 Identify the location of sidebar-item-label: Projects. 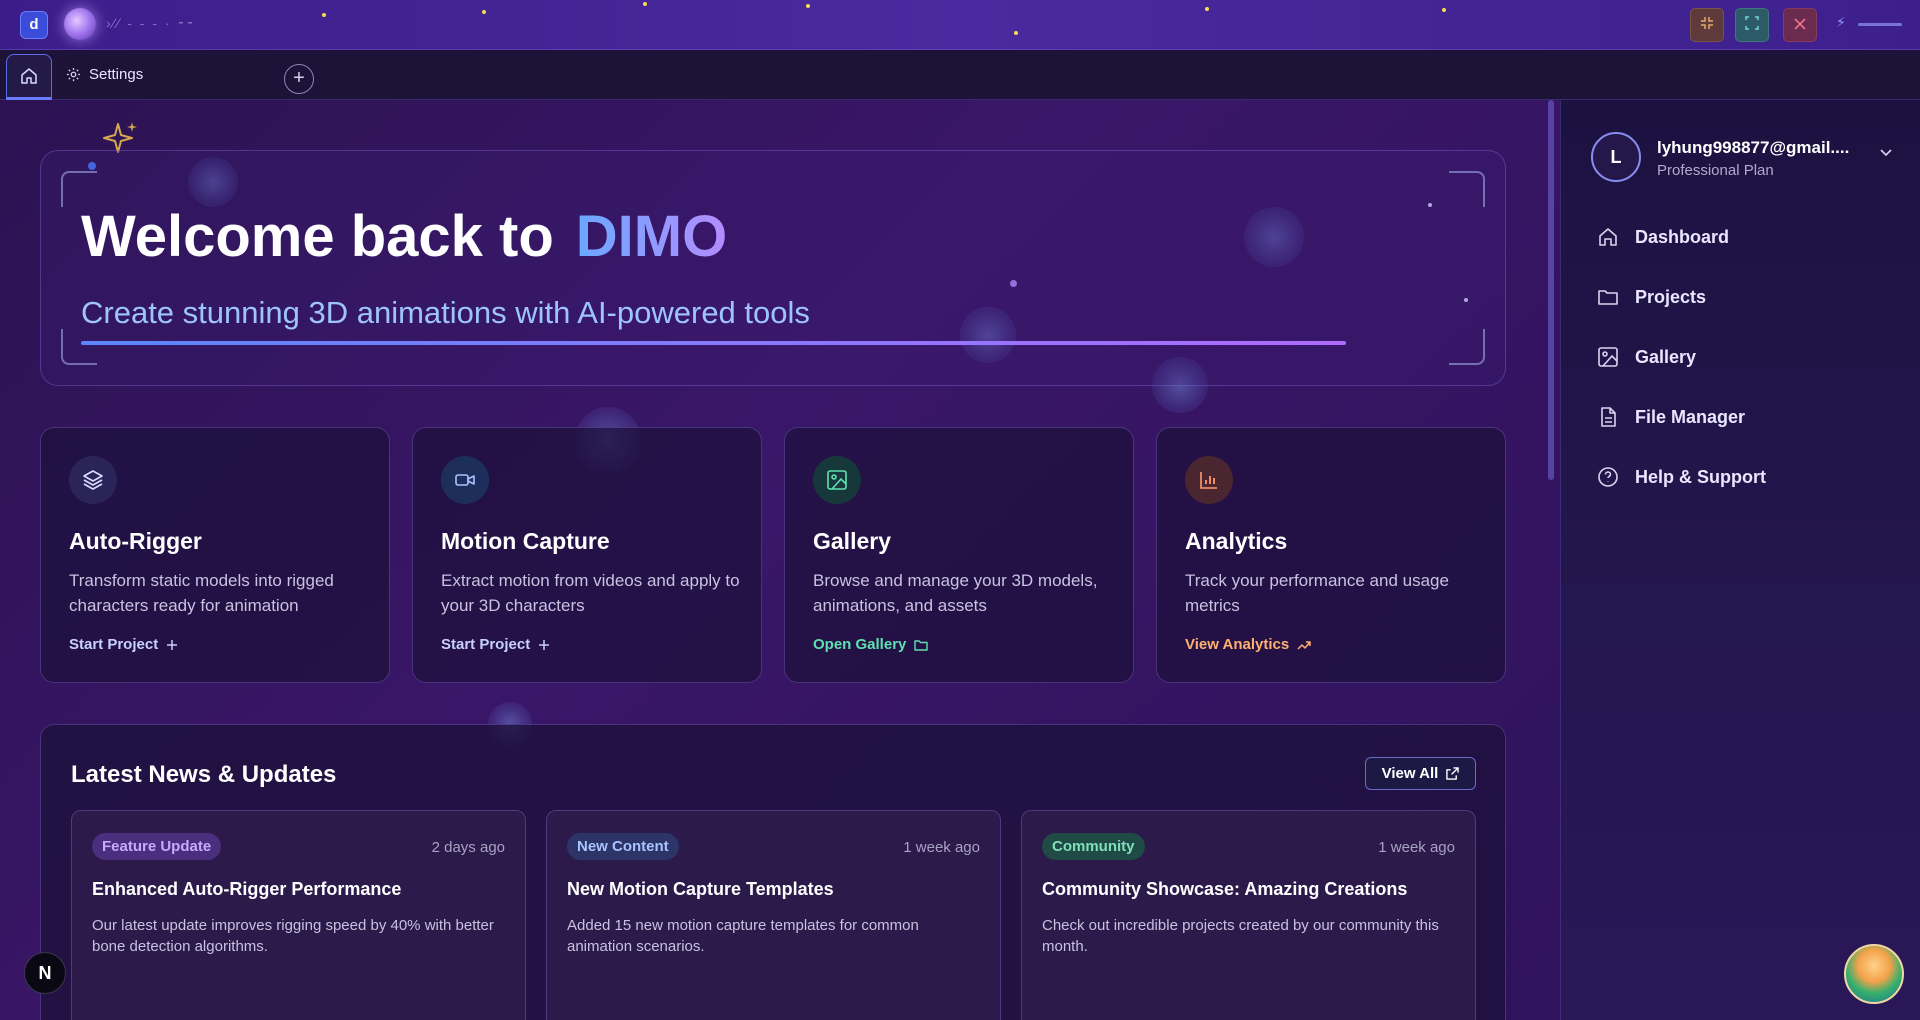
(1671, 296).